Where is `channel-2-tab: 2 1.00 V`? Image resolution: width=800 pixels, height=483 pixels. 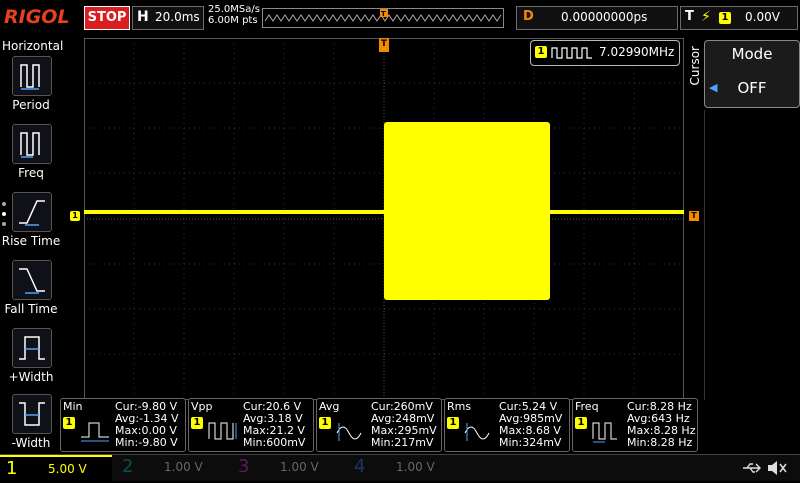 channel-2-tab: 2 1.00 V is located at coordinates (172, 468).